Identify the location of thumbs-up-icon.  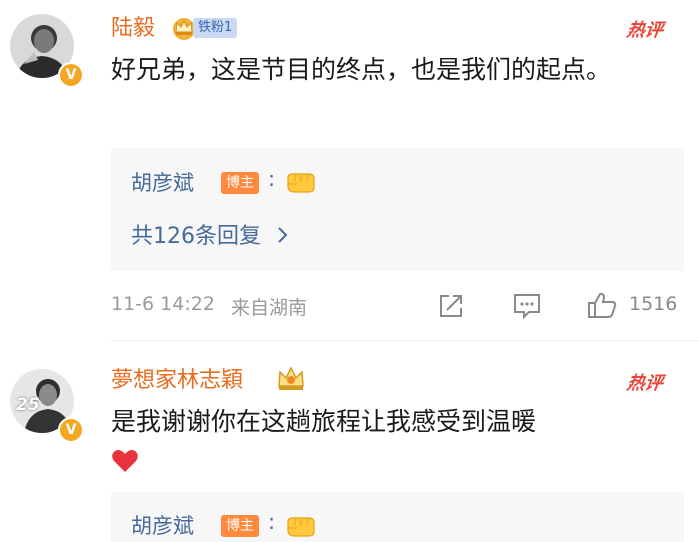
(602, 305).